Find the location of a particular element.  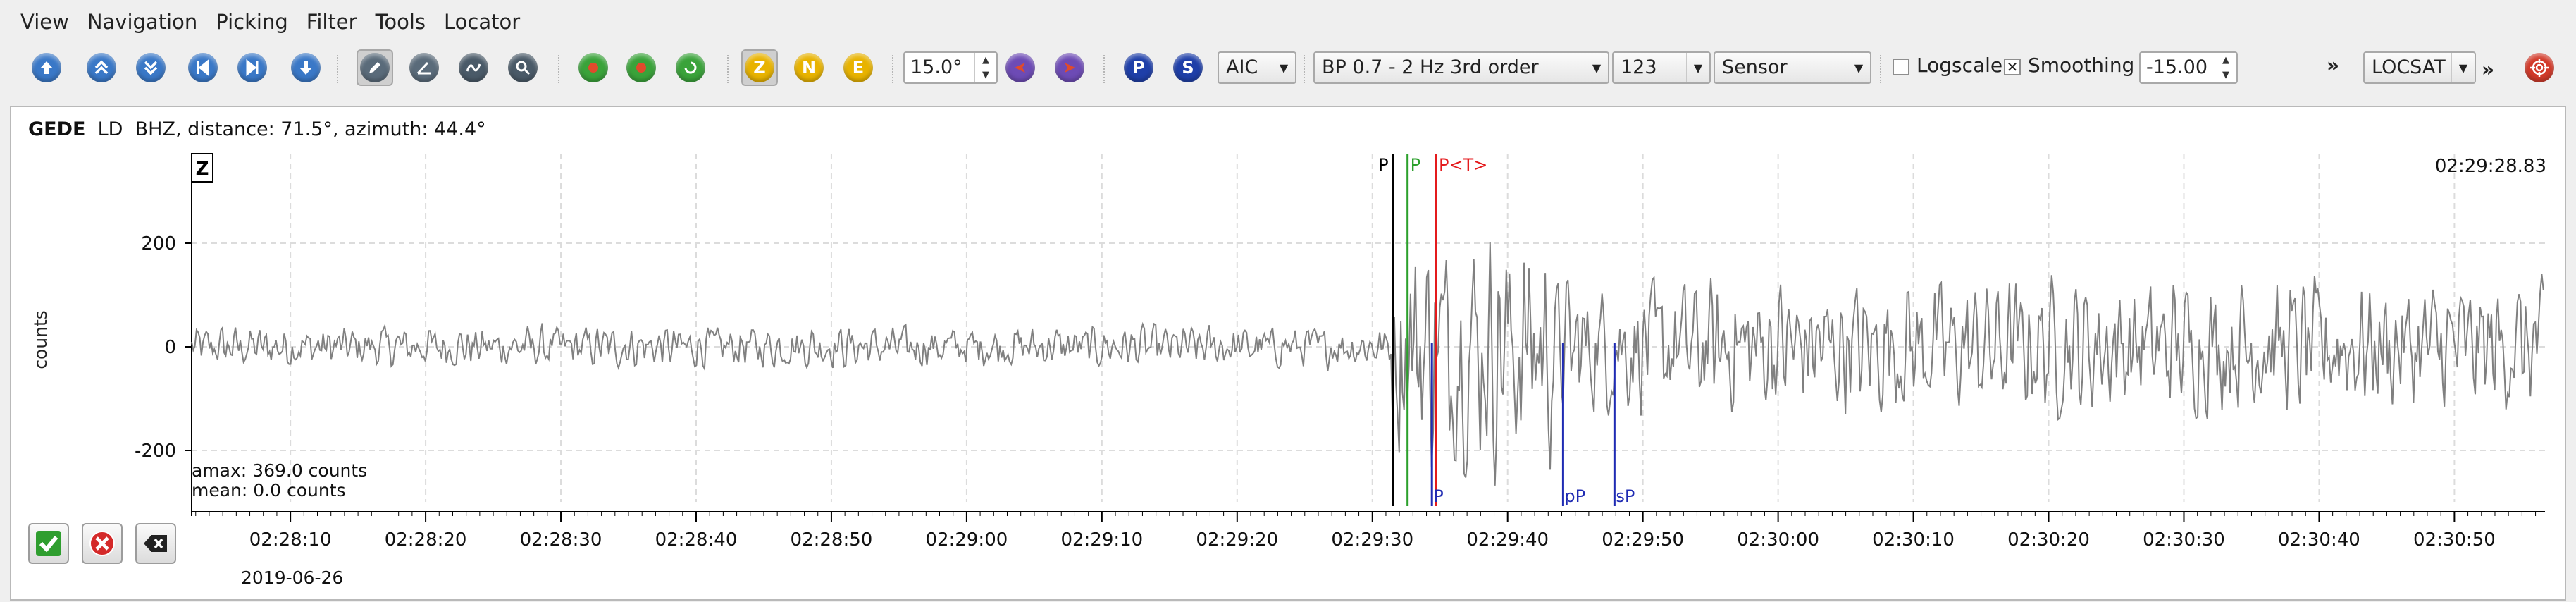

pick-mode-button is located at coordinates (375, 67).